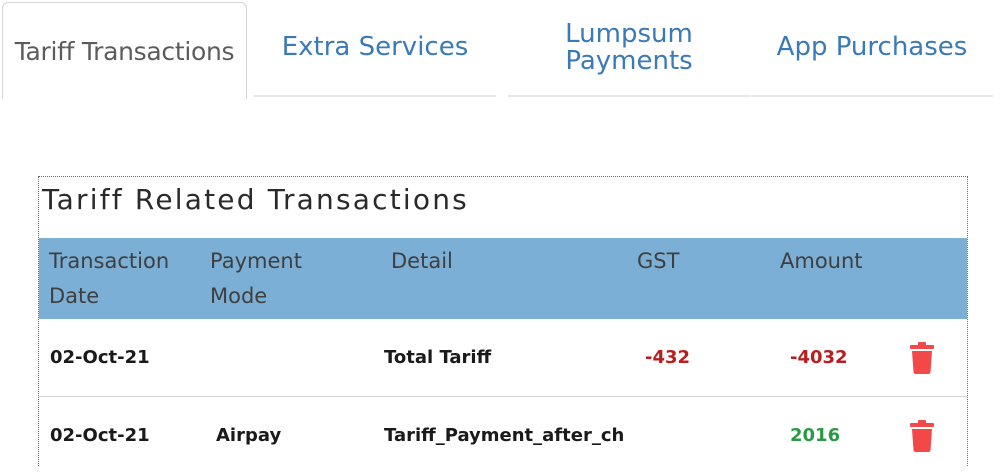  I want to click on column-header-detail: Detail, so click(422, 261).